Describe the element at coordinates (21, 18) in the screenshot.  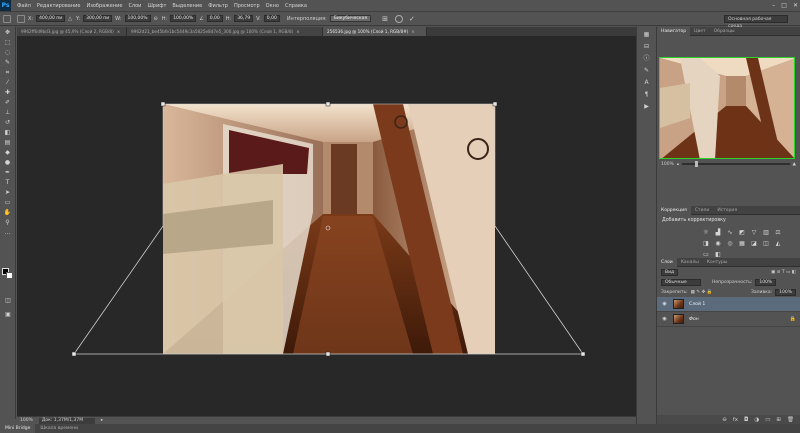
I see `reference-point-icon` at that location.